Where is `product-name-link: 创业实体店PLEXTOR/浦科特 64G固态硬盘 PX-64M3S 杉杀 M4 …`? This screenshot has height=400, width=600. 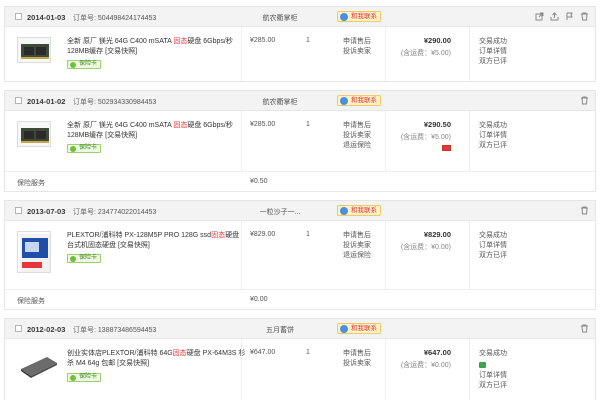
product-name-link: 创业实体店PLEXTOR/浦科特 64G固态硬盘 PX-64M3S 杉杀 M4 … is located at coordinates (157, 359).